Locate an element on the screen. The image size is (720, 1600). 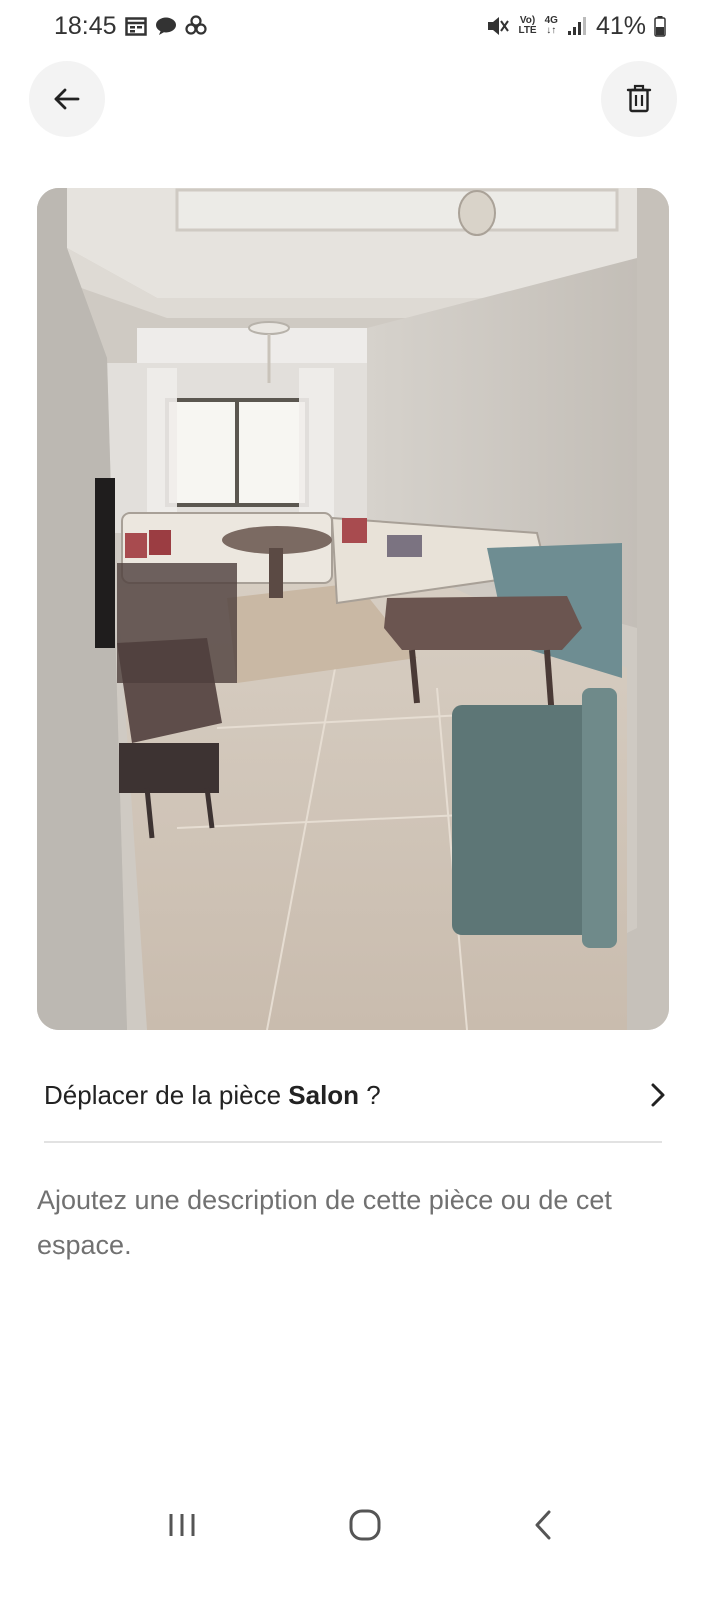
move-room-prefix: Déplacer de la pièce is located at coordinates (166, 1094).